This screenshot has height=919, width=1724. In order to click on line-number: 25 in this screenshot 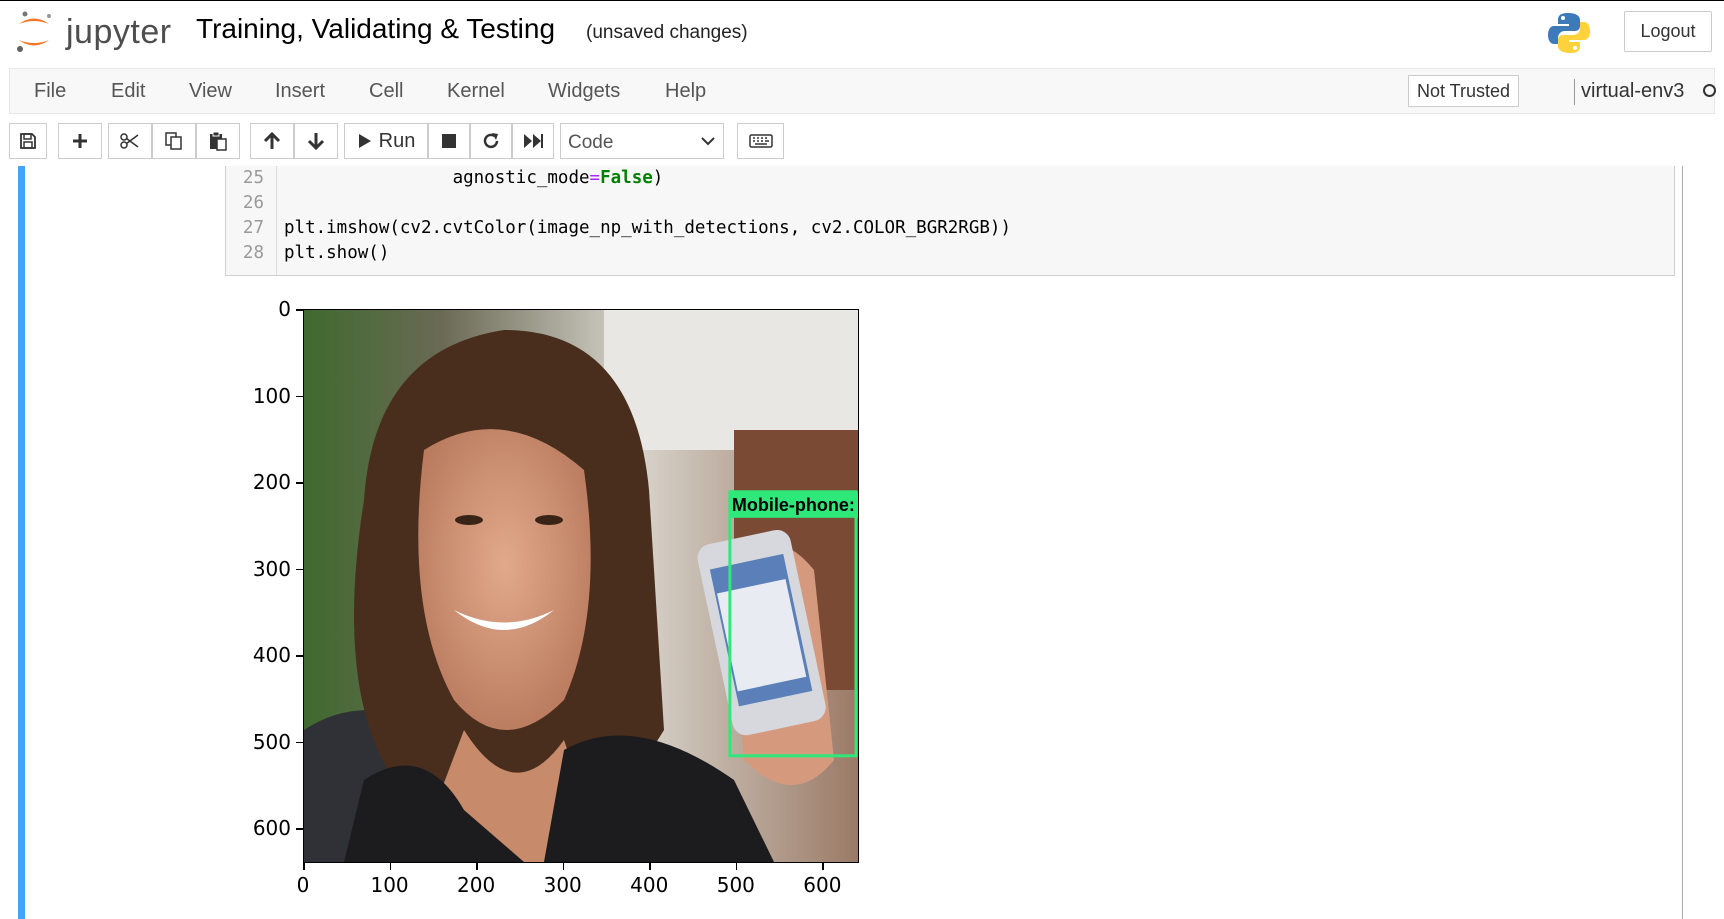, I will do `click(253, 178)`.